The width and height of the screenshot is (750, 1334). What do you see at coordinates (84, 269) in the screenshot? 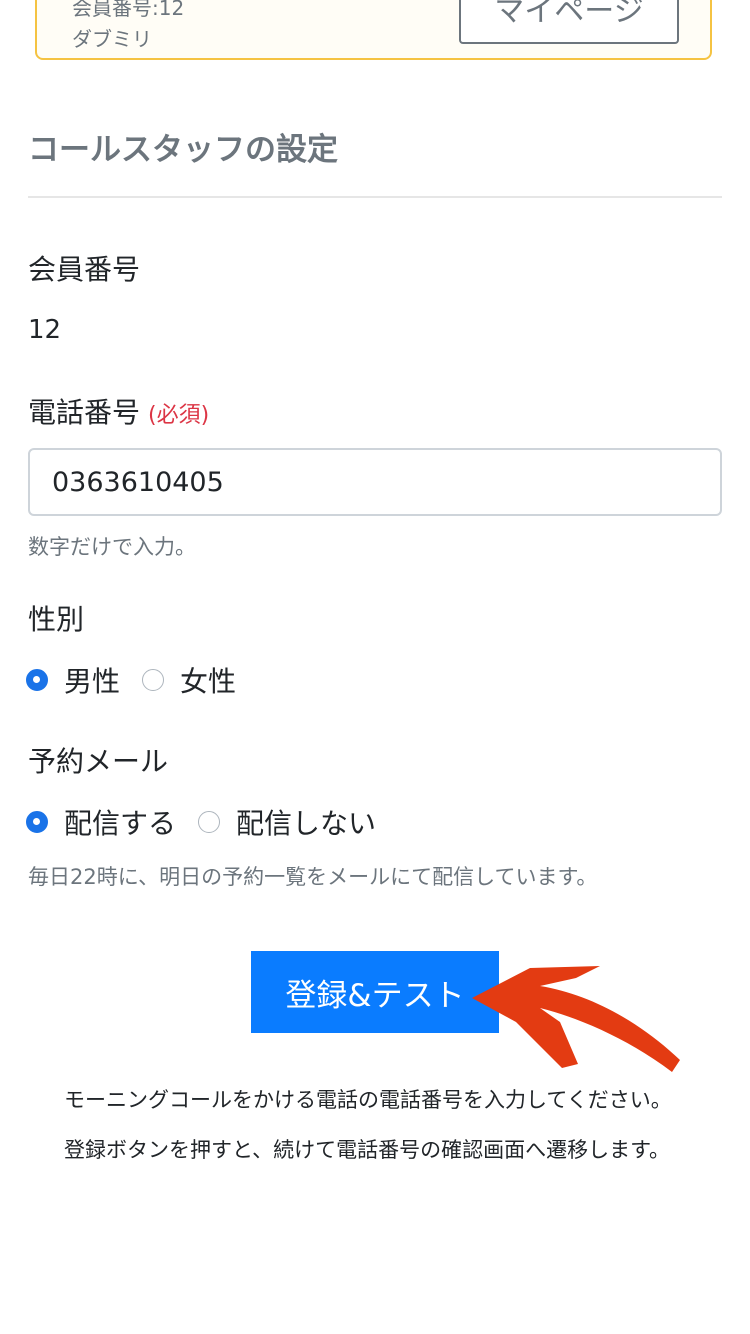
I see `member-number-label: 会員番号` at bounding box center [84, 269].